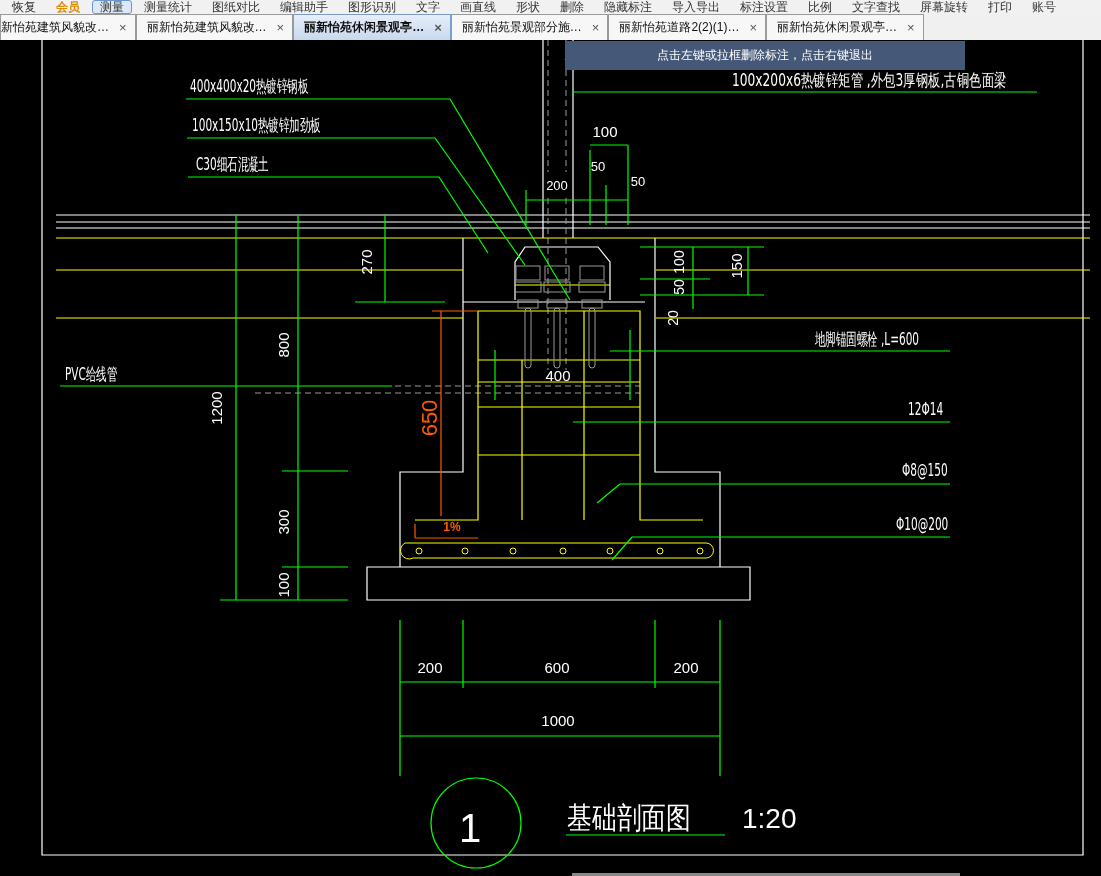 The height and width of the screenshot is (876, 1101). What do you see at coordinates (925, 470) in the screenshot?
I see `callout-label: Φ8@150` at bounding box center [925, 470].